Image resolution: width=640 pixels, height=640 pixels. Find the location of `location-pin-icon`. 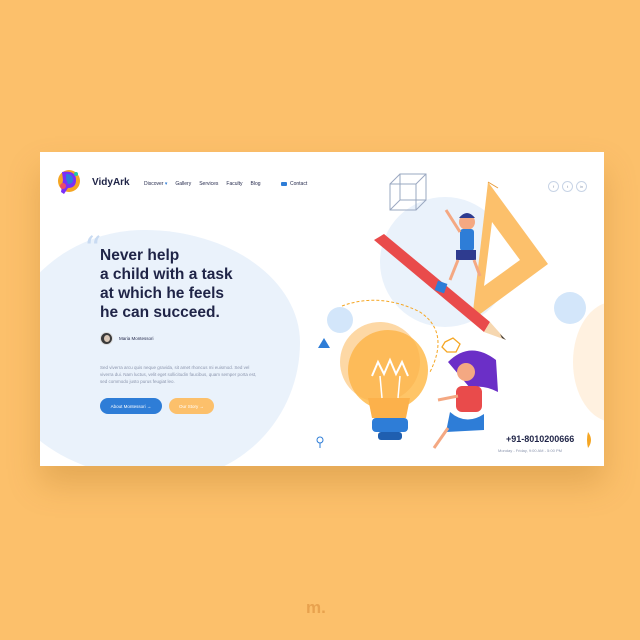

location-pin-icon is located at coordinates (320, 442).